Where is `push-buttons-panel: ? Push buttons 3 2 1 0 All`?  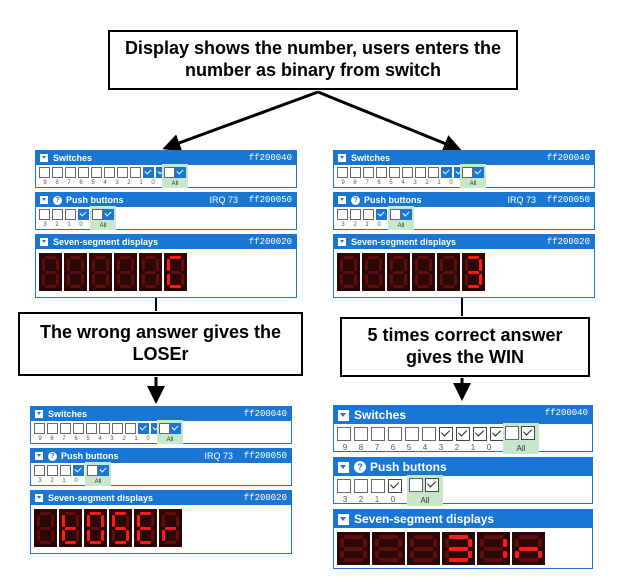
push-buttons-panel: ? Push buttons 3 2 1 0 All is located at coordinates (463, 481).